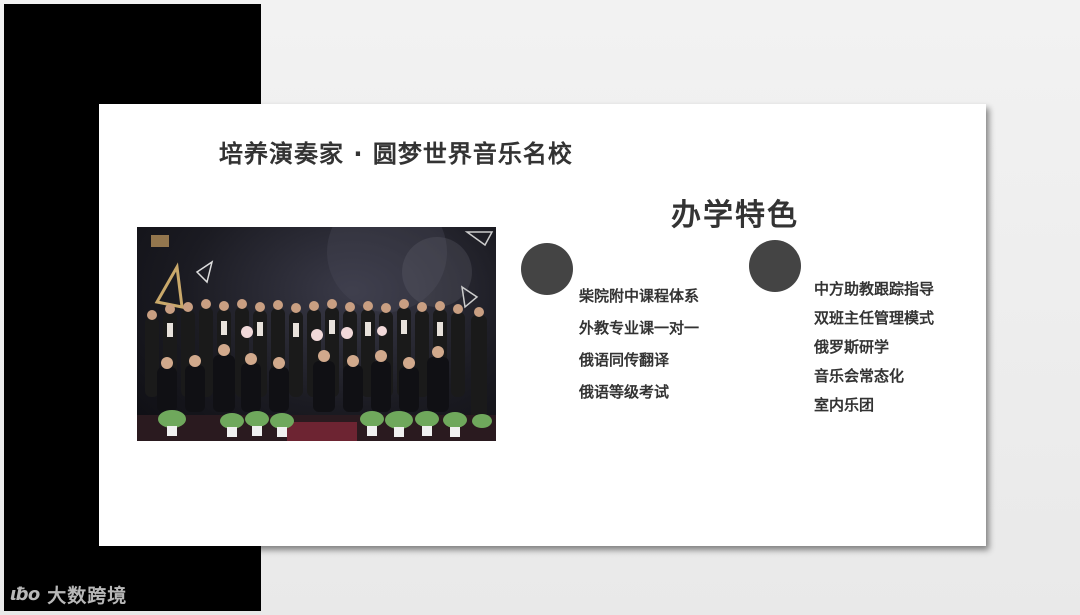  What do you see at coordinates (25, 594) in the screenshot?
I see `watermark-logo-icon: ιƀo` at bounding box center [25, 594].